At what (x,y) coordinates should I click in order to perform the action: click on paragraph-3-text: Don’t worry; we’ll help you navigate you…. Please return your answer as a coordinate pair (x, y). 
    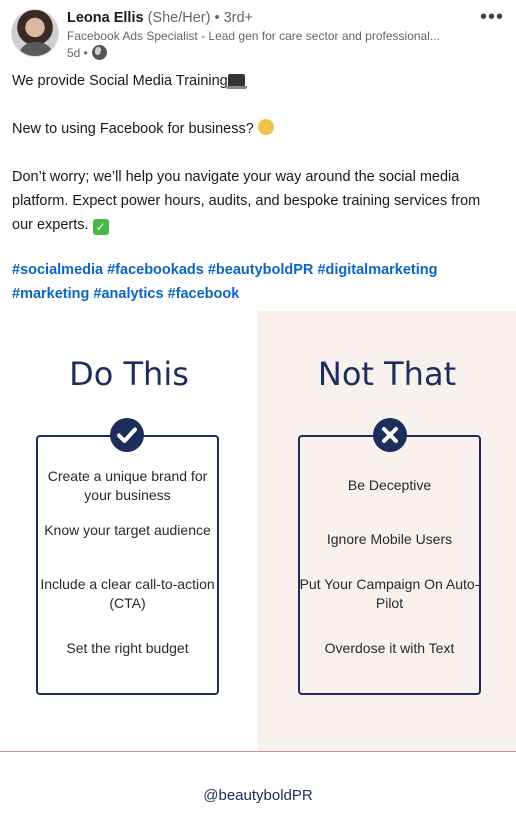
    Looking at the image, I should click on (246, 201).